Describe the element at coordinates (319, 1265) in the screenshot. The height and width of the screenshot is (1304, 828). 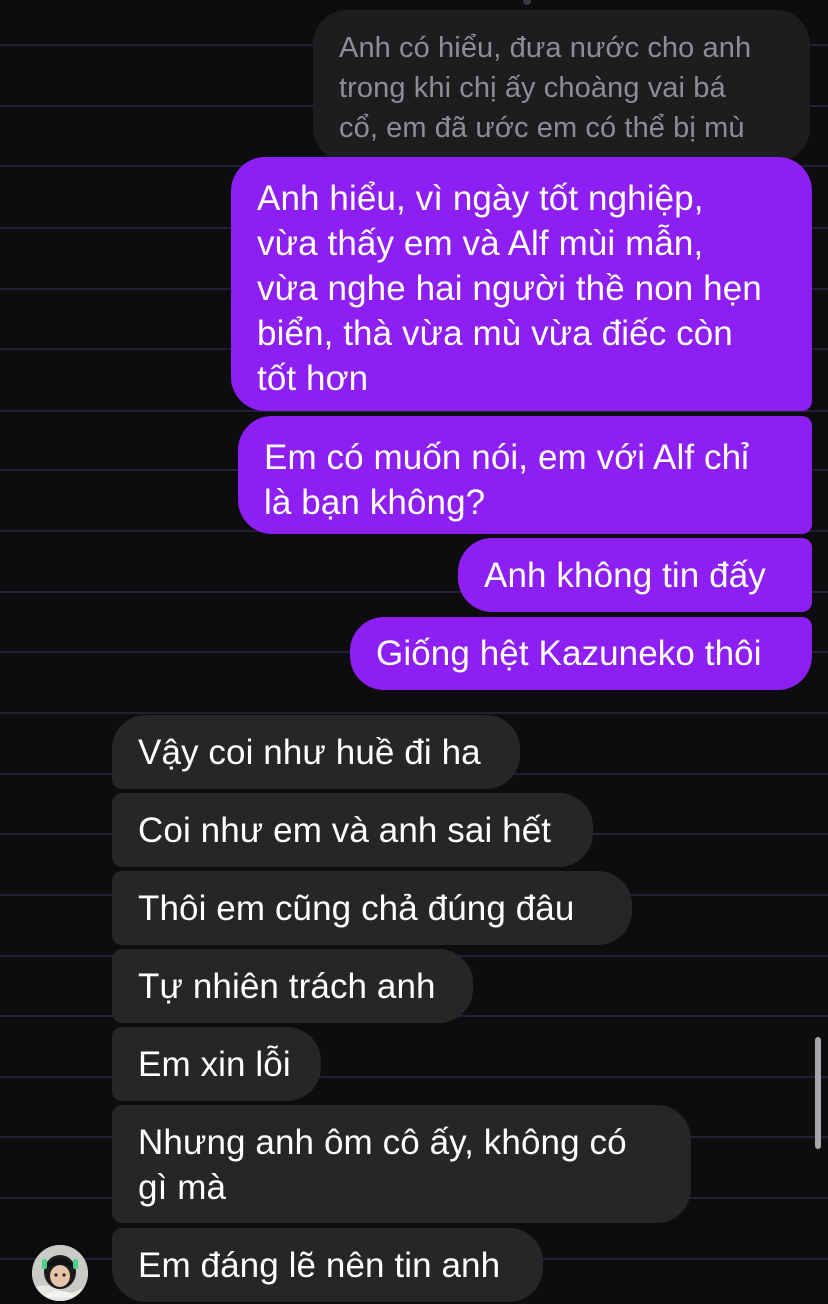
I see `message-text-line: Em đáng lẽ nên tin anh` at that location.